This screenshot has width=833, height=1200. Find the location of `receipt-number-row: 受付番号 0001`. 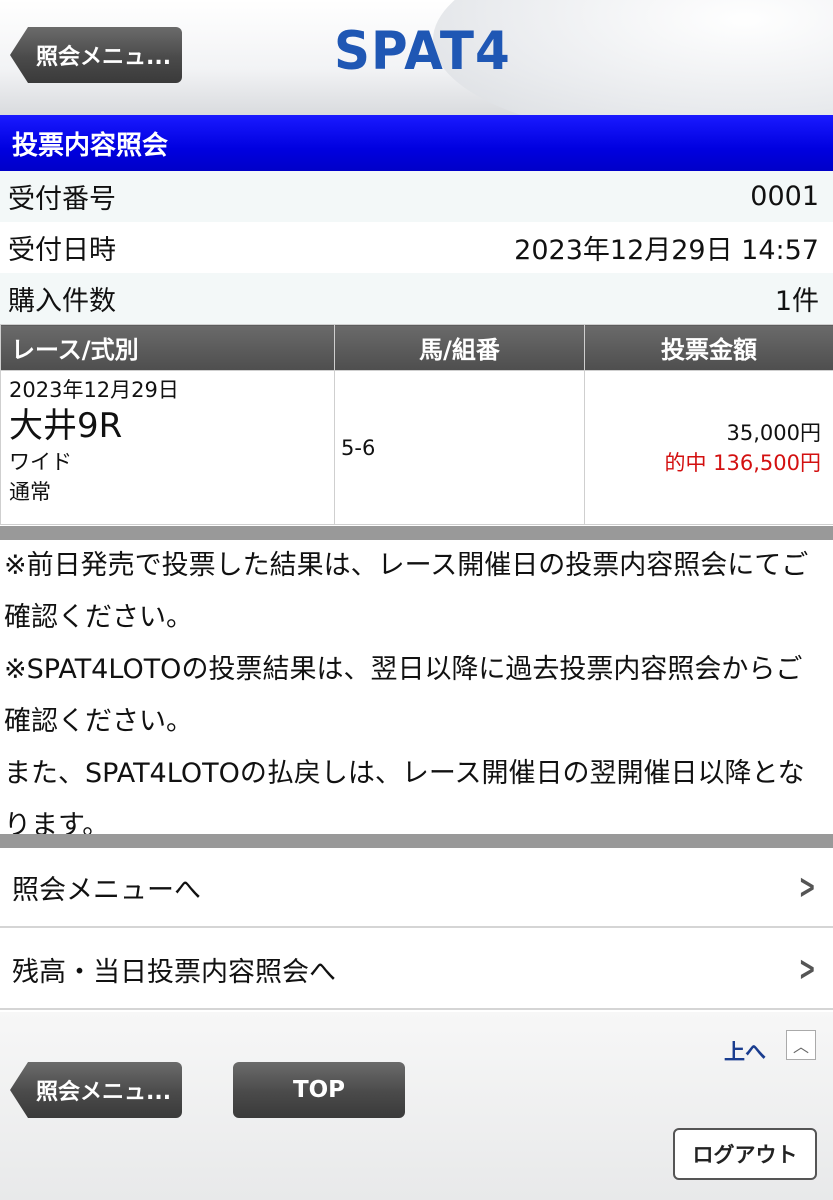

receipt-number-row: 受付番号 0001 is located at coordinates (416, 197).